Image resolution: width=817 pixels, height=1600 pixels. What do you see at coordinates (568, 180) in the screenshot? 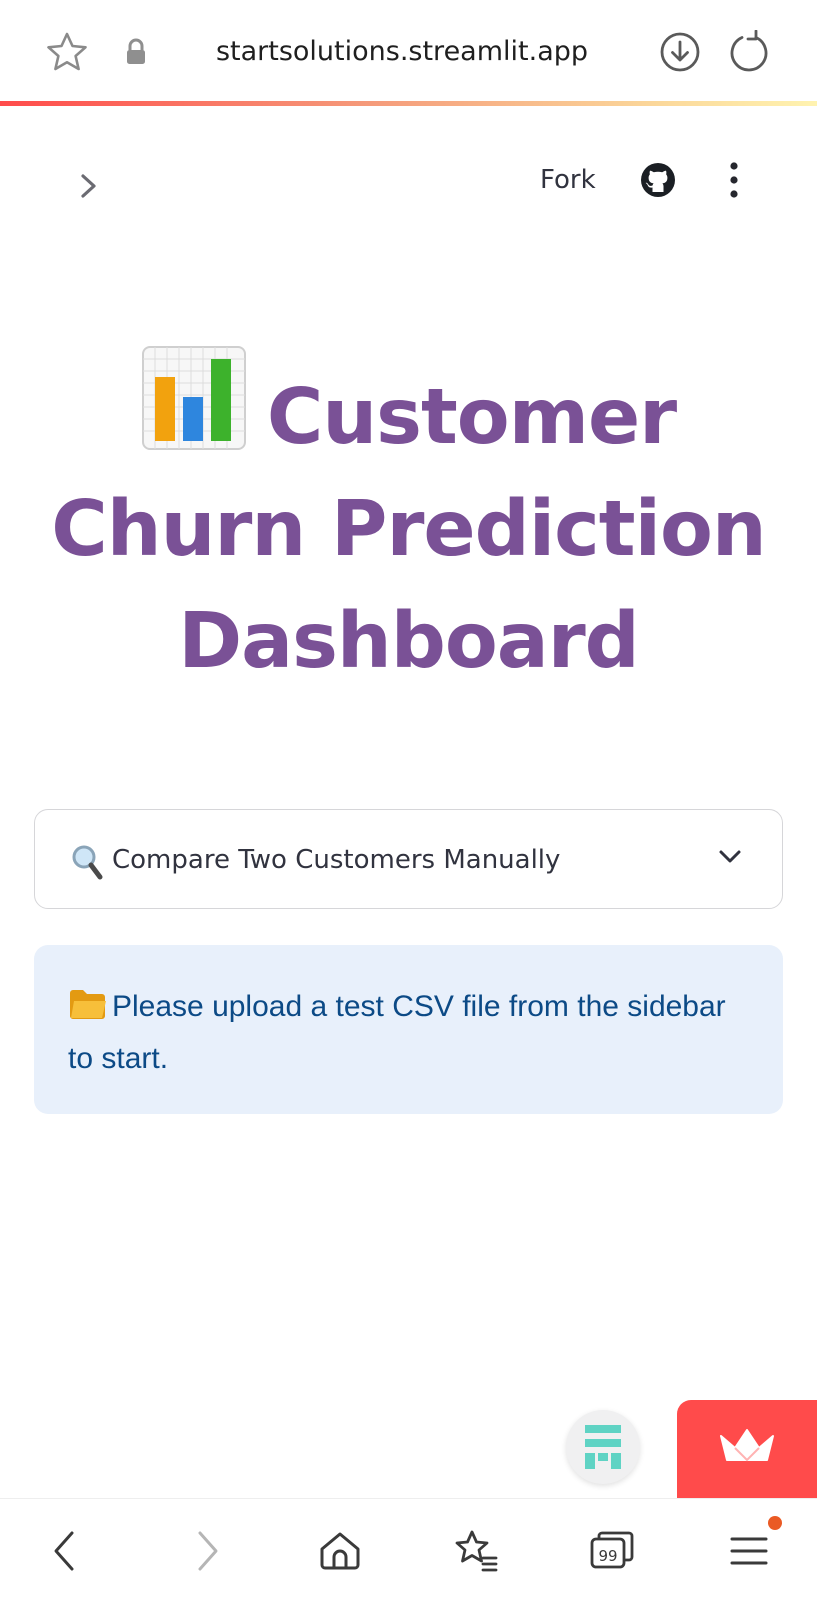
I see `fork-button: Fork` at bounding box center [568, 180].